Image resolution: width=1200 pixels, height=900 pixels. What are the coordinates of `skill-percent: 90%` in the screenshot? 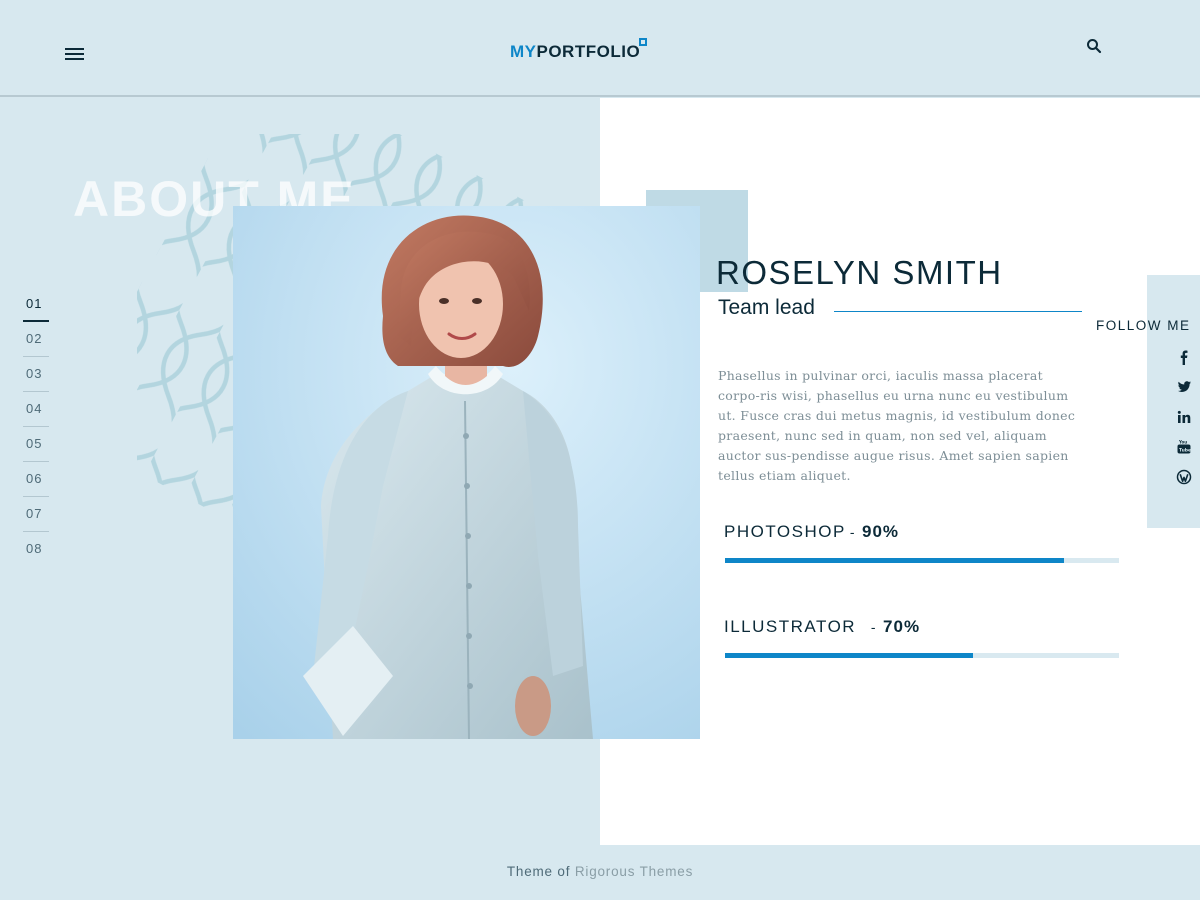 It's located at (881, 531).